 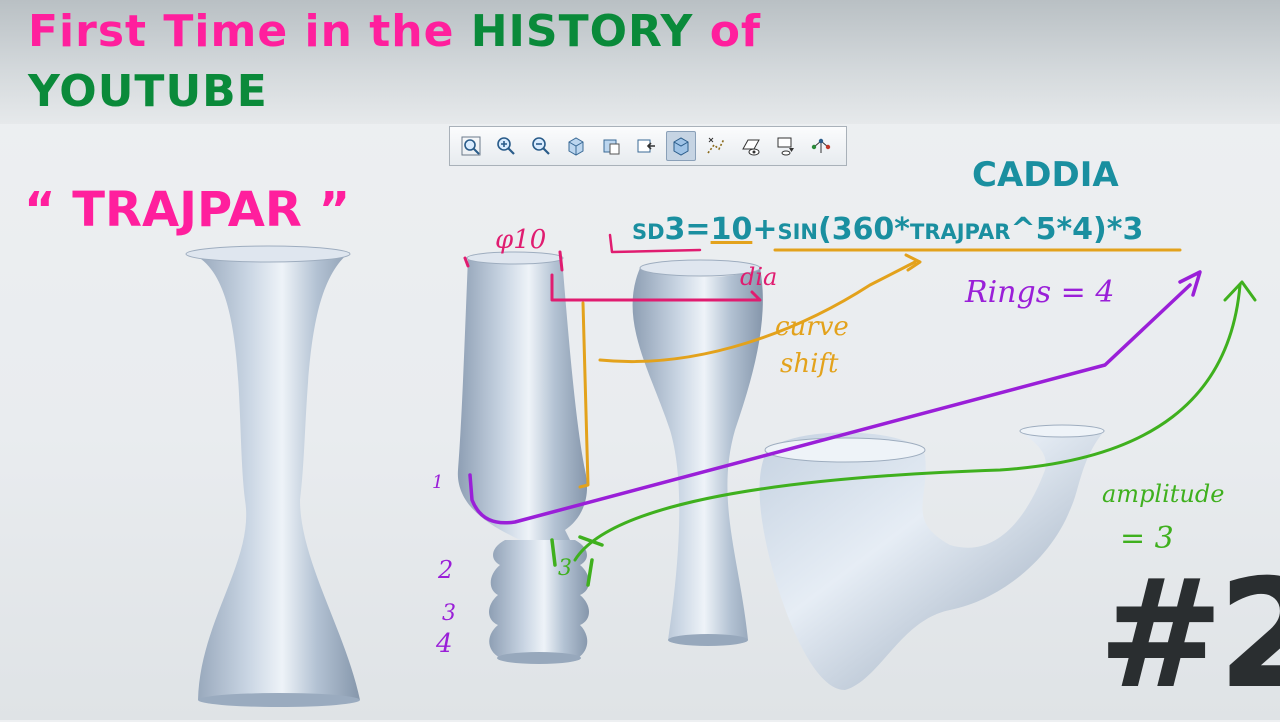 I want to click on ringed-vase-model, so click(x=523, y=457).